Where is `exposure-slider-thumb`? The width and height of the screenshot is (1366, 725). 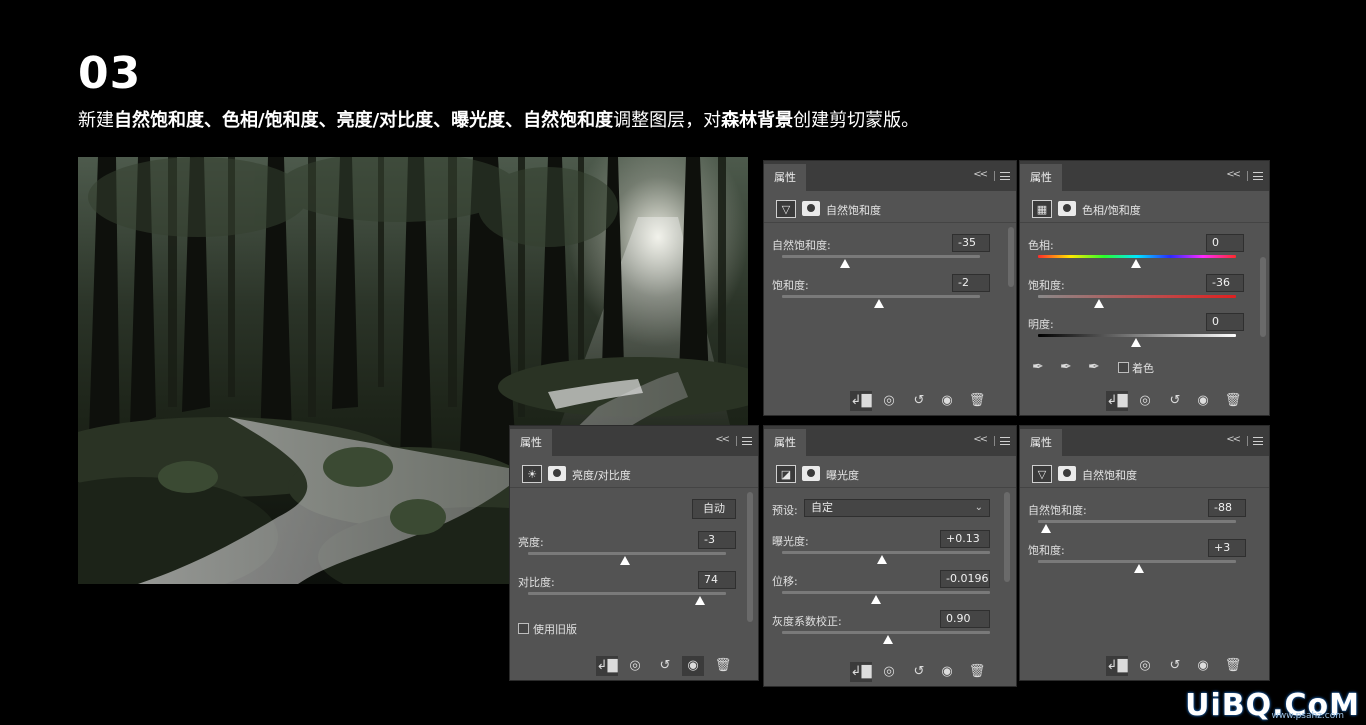
exposure-slider-thumb is located at coordinates (882, 559).